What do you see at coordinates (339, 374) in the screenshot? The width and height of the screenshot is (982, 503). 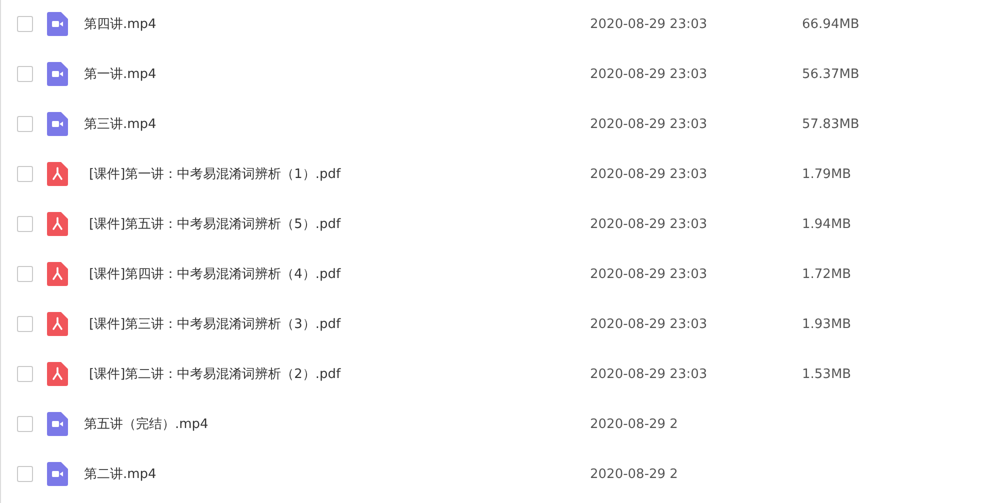 I see `file-name: [课件]第二讲：中考易混淆词辨析（2）.pdf` at bounding box center [339, 374].